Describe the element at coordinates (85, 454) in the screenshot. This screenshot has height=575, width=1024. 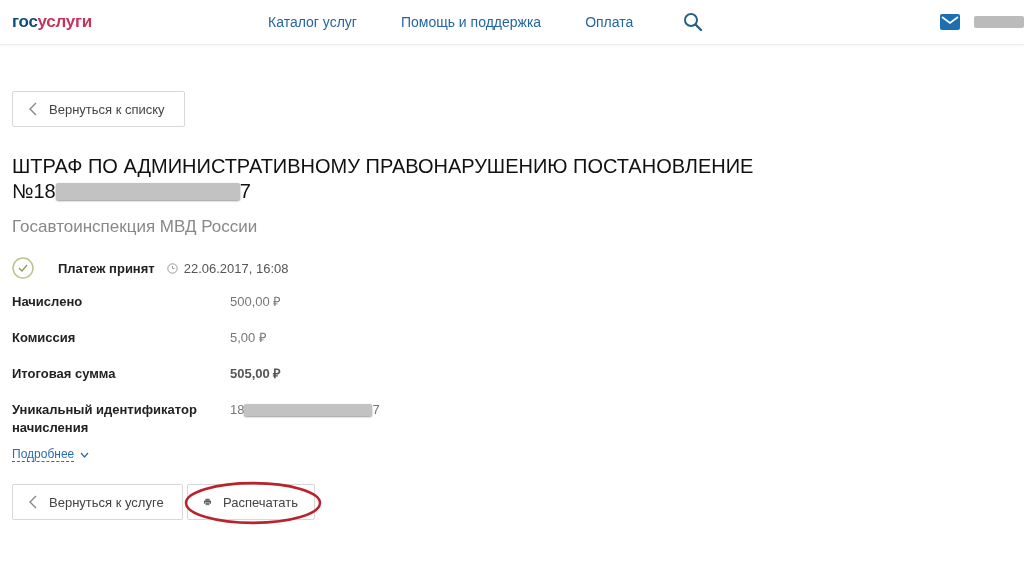
I see `chevron-down-icon` at that location.